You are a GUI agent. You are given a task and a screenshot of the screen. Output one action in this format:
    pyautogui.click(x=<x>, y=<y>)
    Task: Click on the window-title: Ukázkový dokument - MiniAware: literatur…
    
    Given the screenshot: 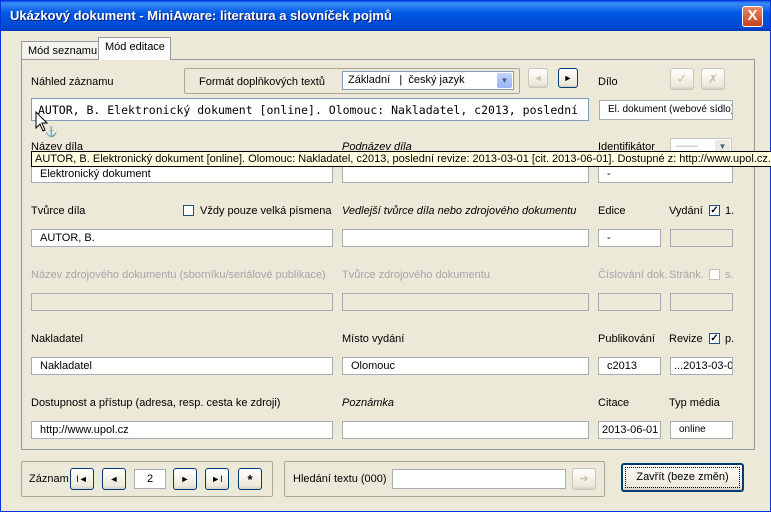 What is the action you would take?
    pyautogui.click(x=201, y=15)
    